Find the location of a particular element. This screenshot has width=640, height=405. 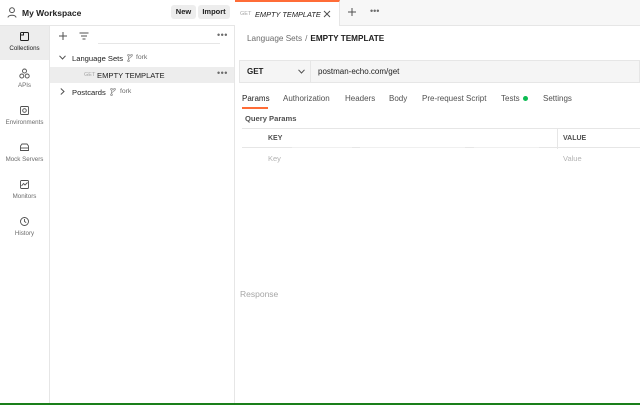

sidebar-item-label: Environments is located at coordinates (24, 122).